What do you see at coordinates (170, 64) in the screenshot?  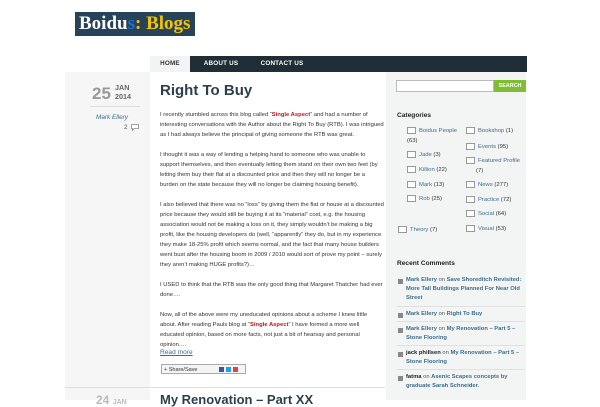 I see `nav-home: HOME` at bounding box center [170, 64].